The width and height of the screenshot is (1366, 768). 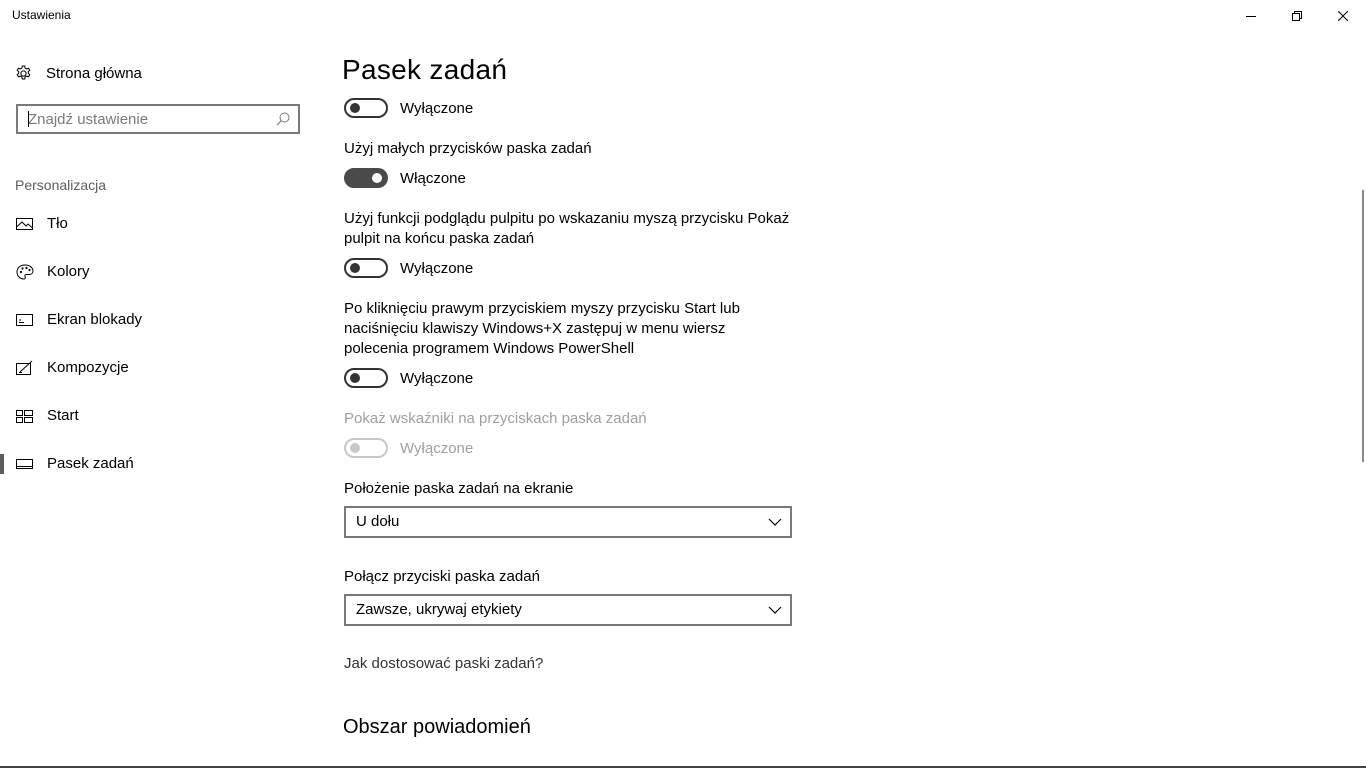 I want to click on close-button, so click(x=1343, y=16).